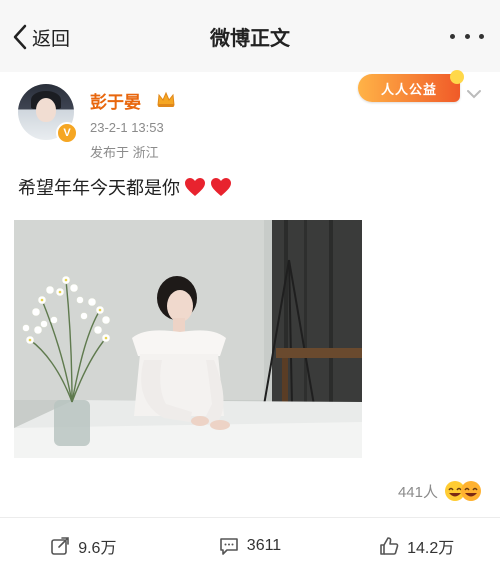 Image resolution: width=500 pixels, height=573 pixels. I want to click on post-text: 希望年年今天都是你, so click(125, 187).